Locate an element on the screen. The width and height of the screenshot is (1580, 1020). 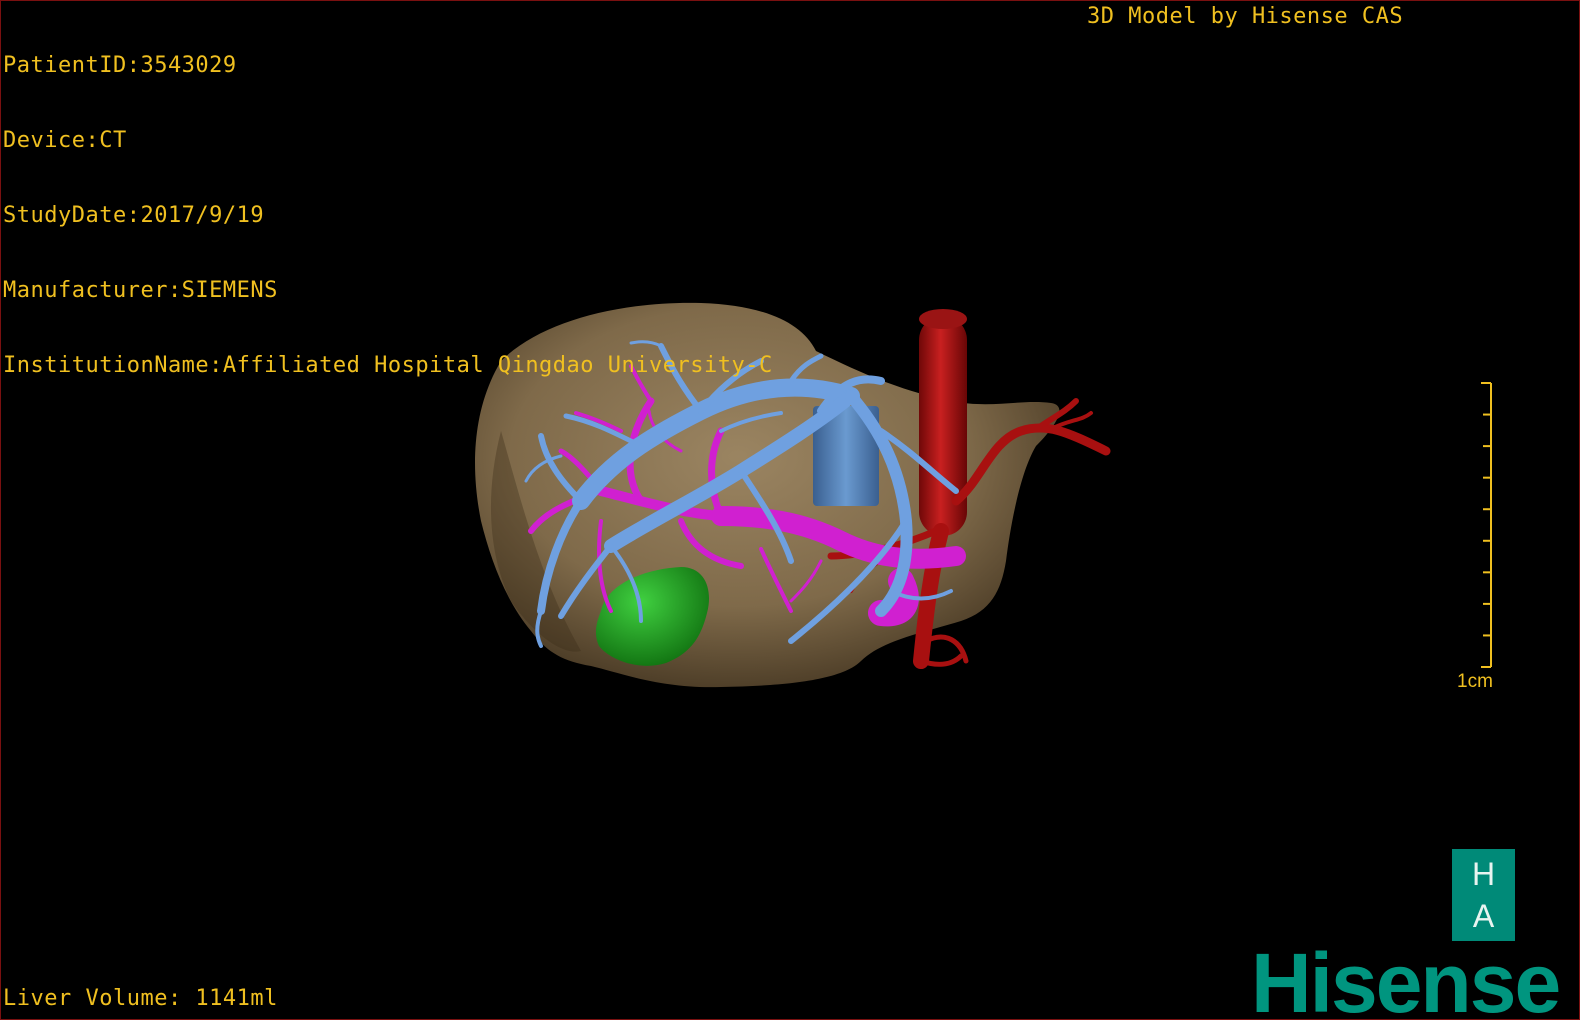
liver-volume-text: Liver Volume: 1141ml is located at coordinates (140, 998).